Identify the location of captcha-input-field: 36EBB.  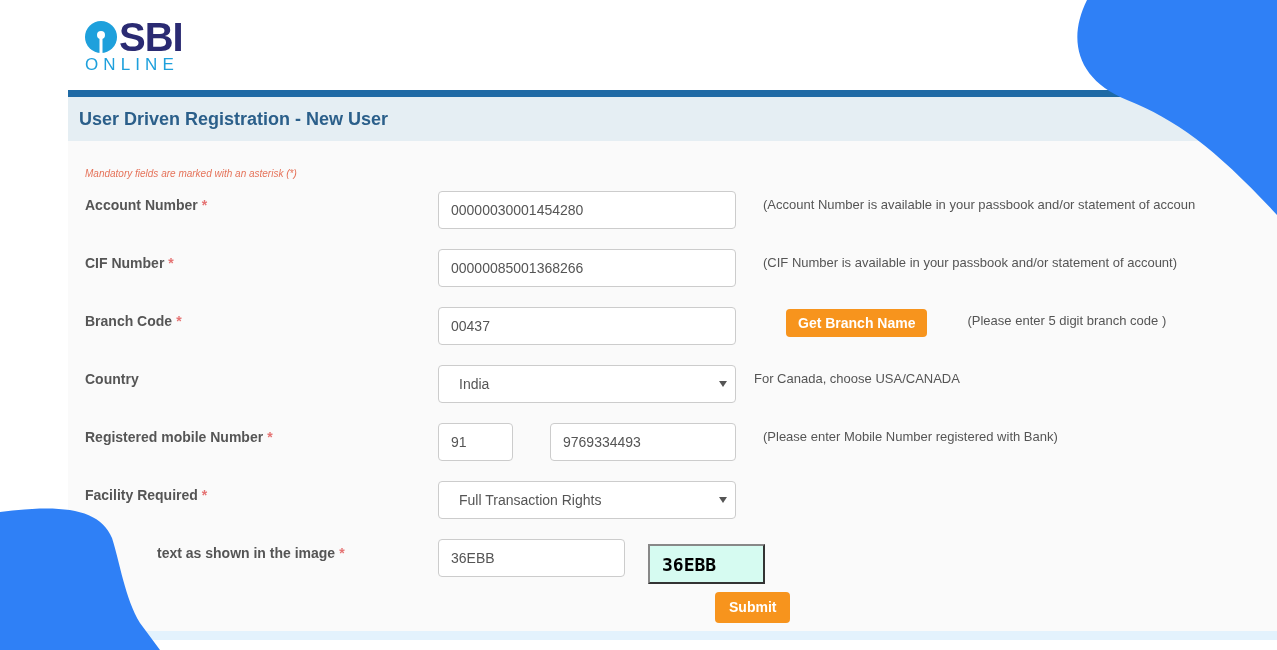
(531, 558).